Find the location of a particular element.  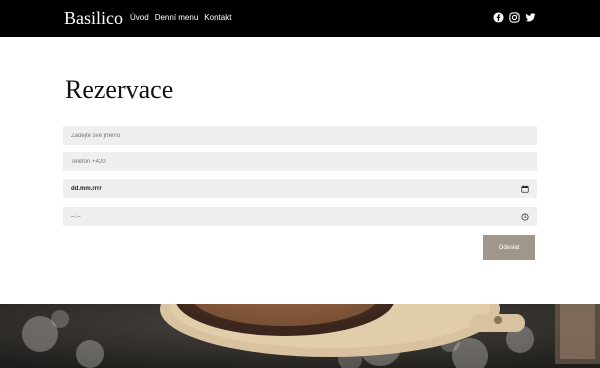

nav-link-kontakt: Kontakt is located at coordinates (217, 18).